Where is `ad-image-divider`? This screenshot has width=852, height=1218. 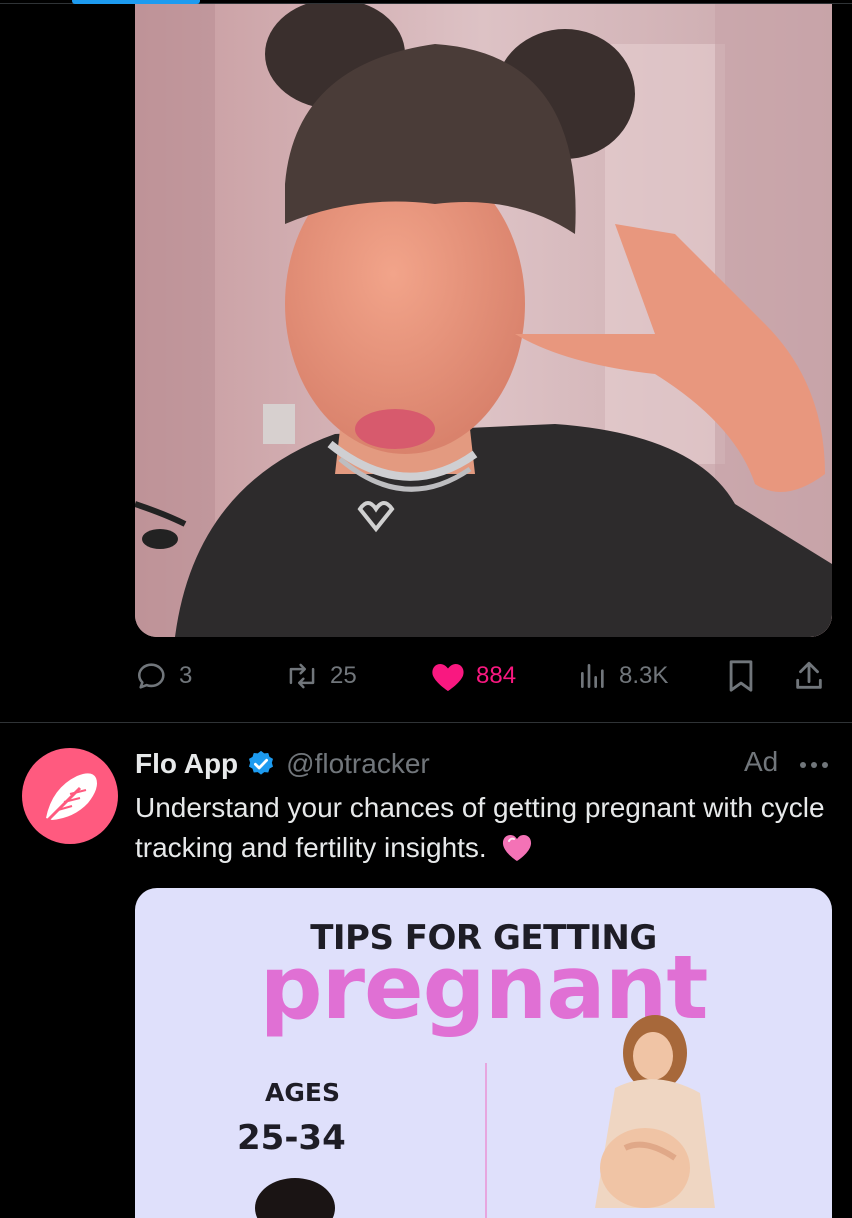 ad-image-divider is located at coordinates (486, 1140).